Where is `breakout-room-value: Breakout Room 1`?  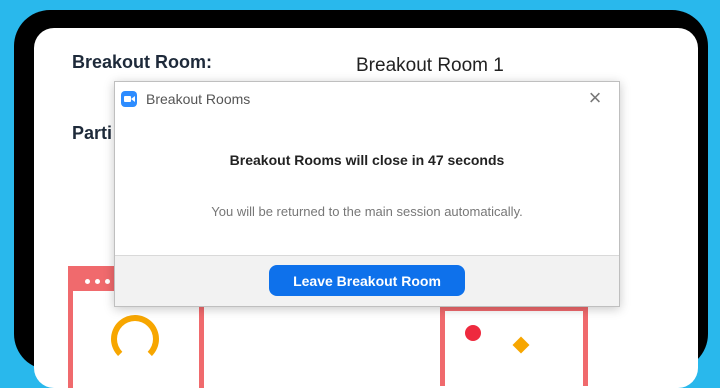
breakout-room-value: Breakout Room 1 is located at coordinates (430, 65).